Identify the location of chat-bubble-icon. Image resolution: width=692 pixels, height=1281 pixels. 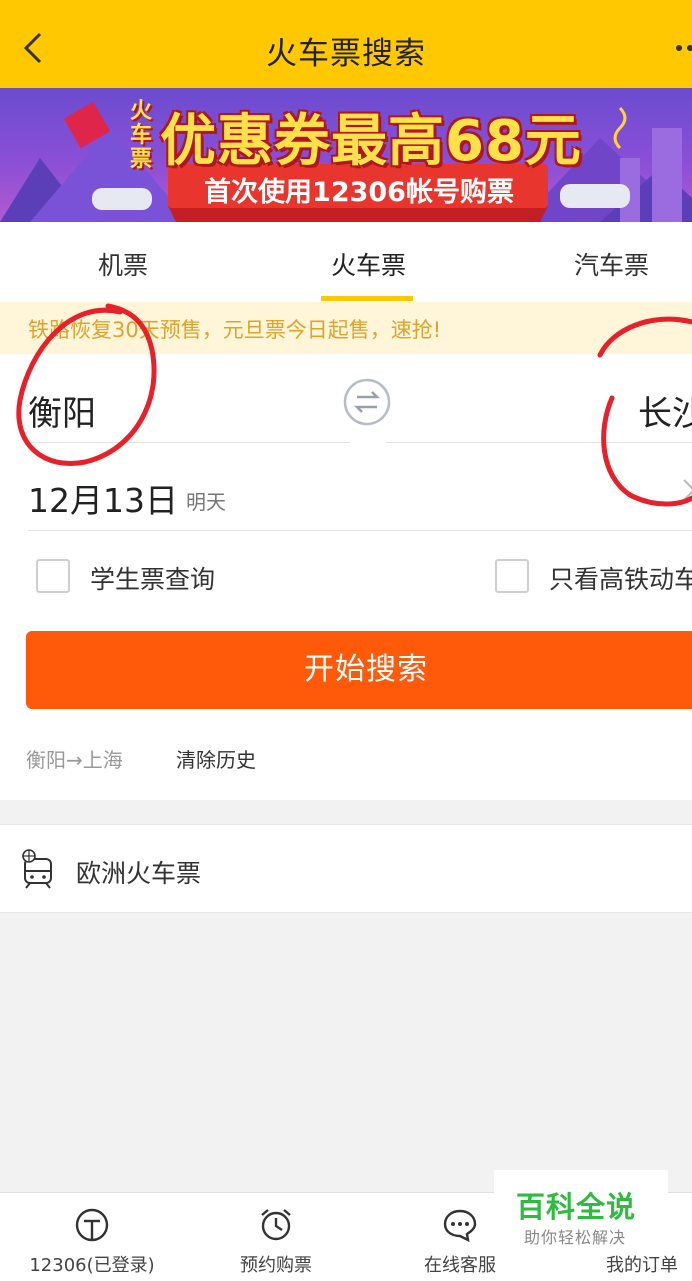
(460, 1226).